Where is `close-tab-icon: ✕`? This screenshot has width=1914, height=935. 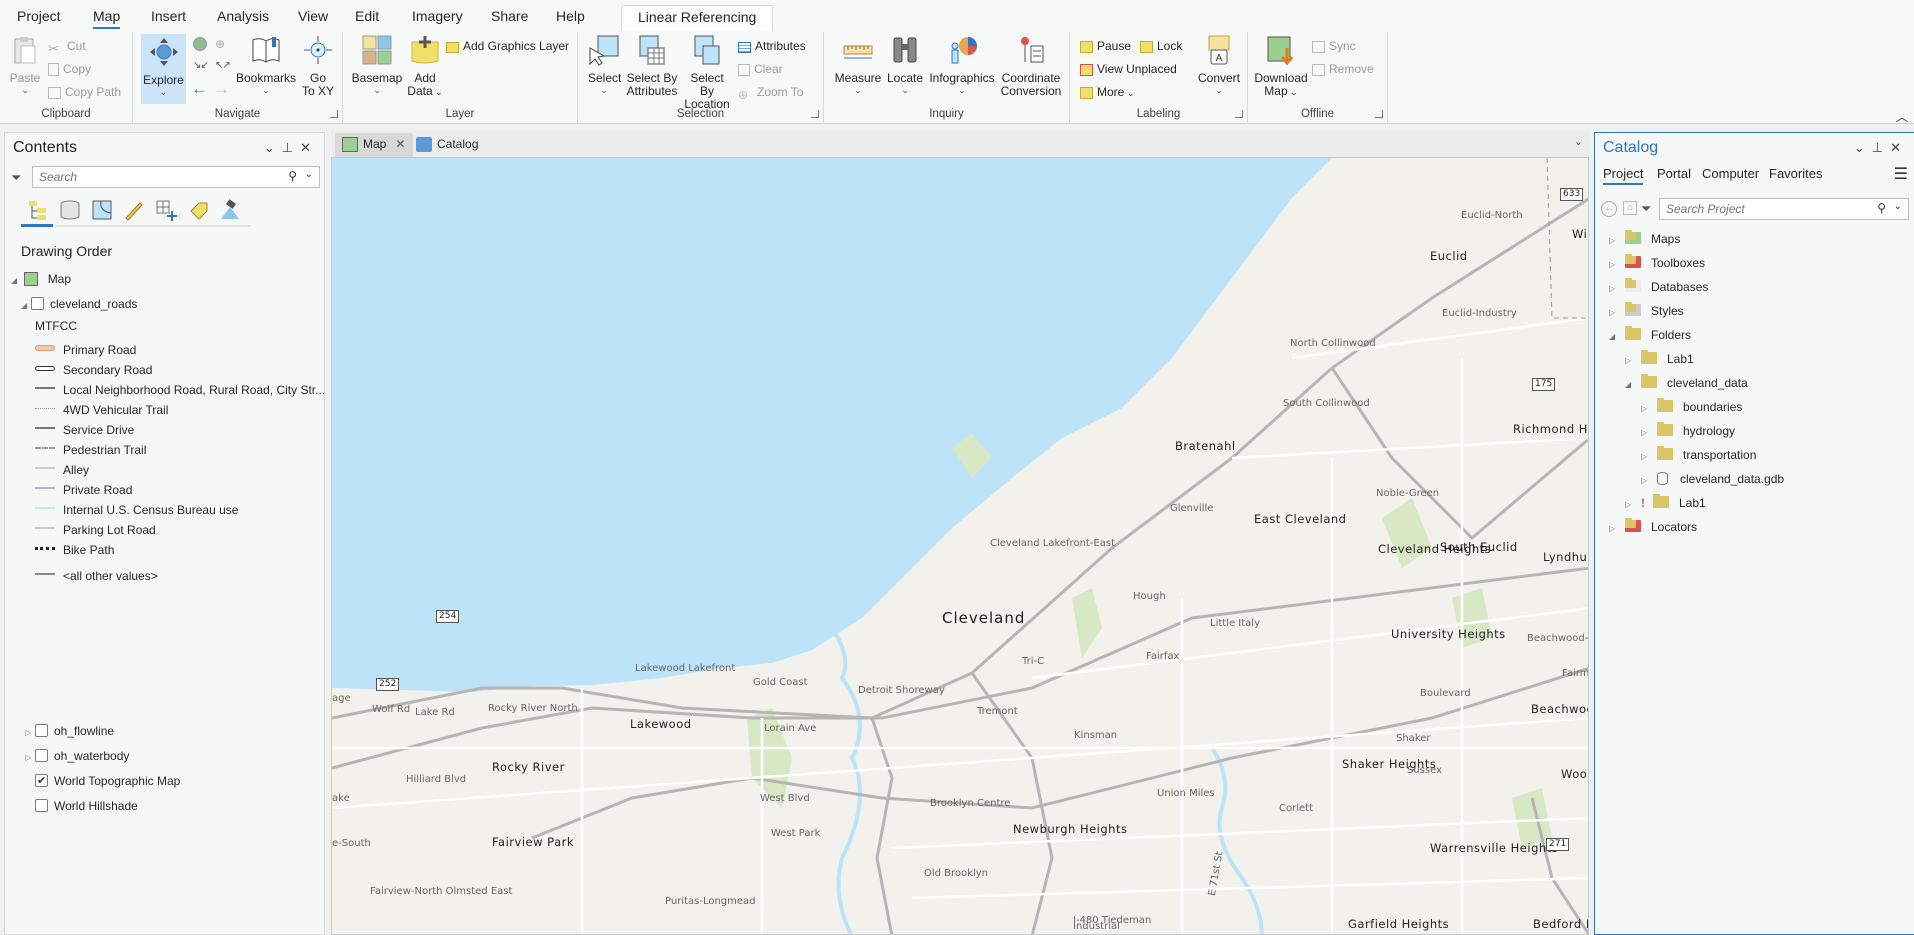 close-tab-icon: ✕ is located at coordinates (400, 144).